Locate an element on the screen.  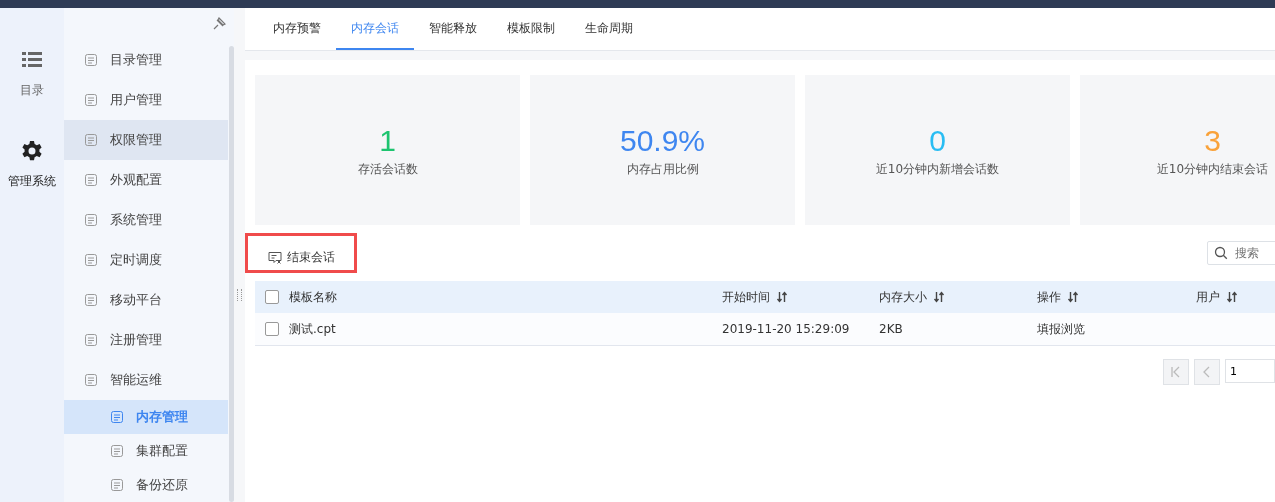
tab: 内存会话 is located at coordinates (375, 29).